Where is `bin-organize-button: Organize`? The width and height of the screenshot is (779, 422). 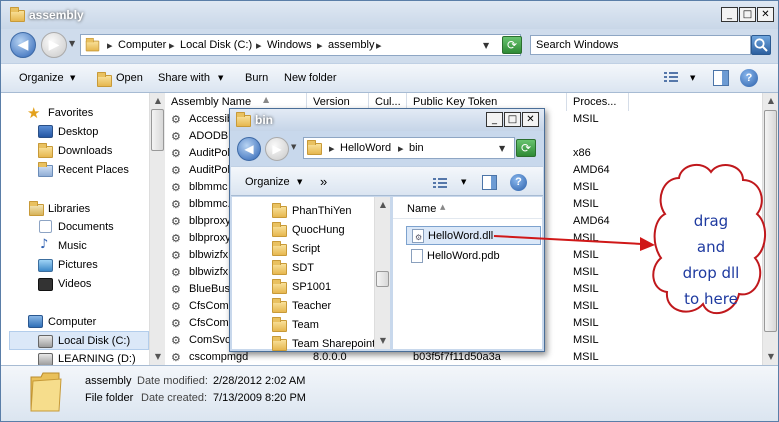 bin-organize-button: Organize is located at coordinates (267, 182).